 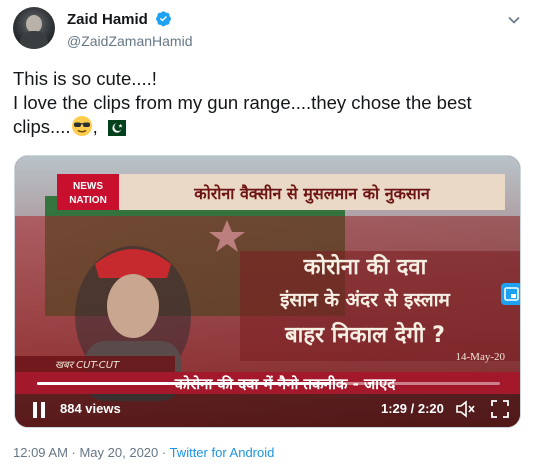 I want to click on view-count: 884 views, so click(x=90, y=408).